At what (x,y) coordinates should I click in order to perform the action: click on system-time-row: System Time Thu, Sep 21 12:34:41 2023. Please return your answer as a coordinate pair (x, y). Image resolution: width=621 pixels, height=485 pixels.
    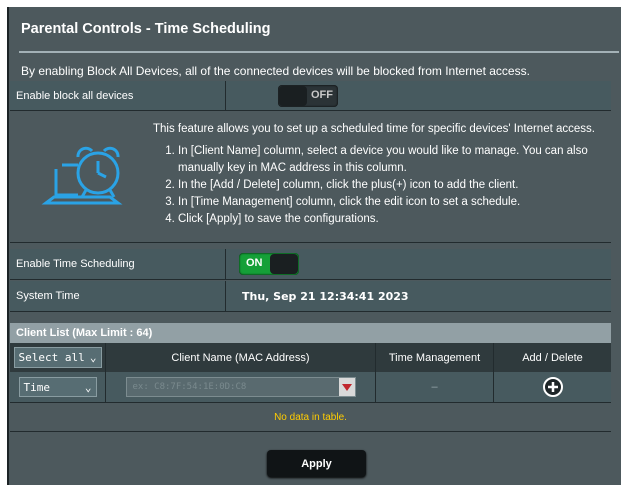
    Looking at the image, I should click on (310, 296).